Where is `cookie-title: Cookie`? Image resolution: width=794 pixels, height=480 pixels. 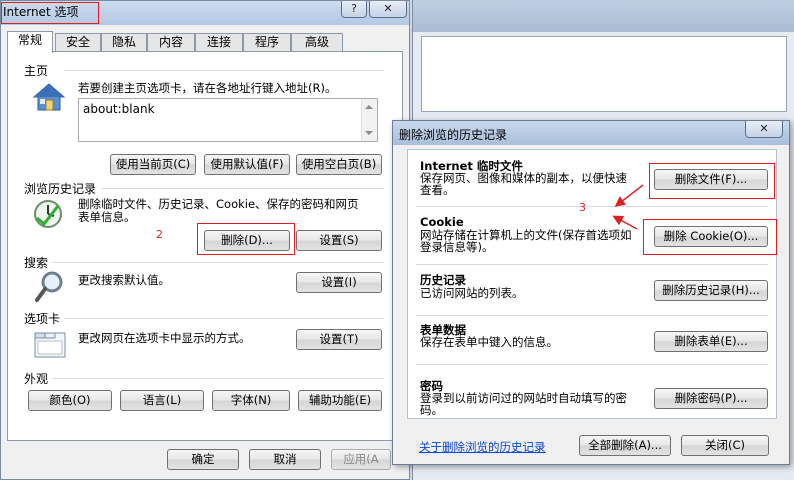
cookie-title: Cookie is located at coordinates (442, 222).